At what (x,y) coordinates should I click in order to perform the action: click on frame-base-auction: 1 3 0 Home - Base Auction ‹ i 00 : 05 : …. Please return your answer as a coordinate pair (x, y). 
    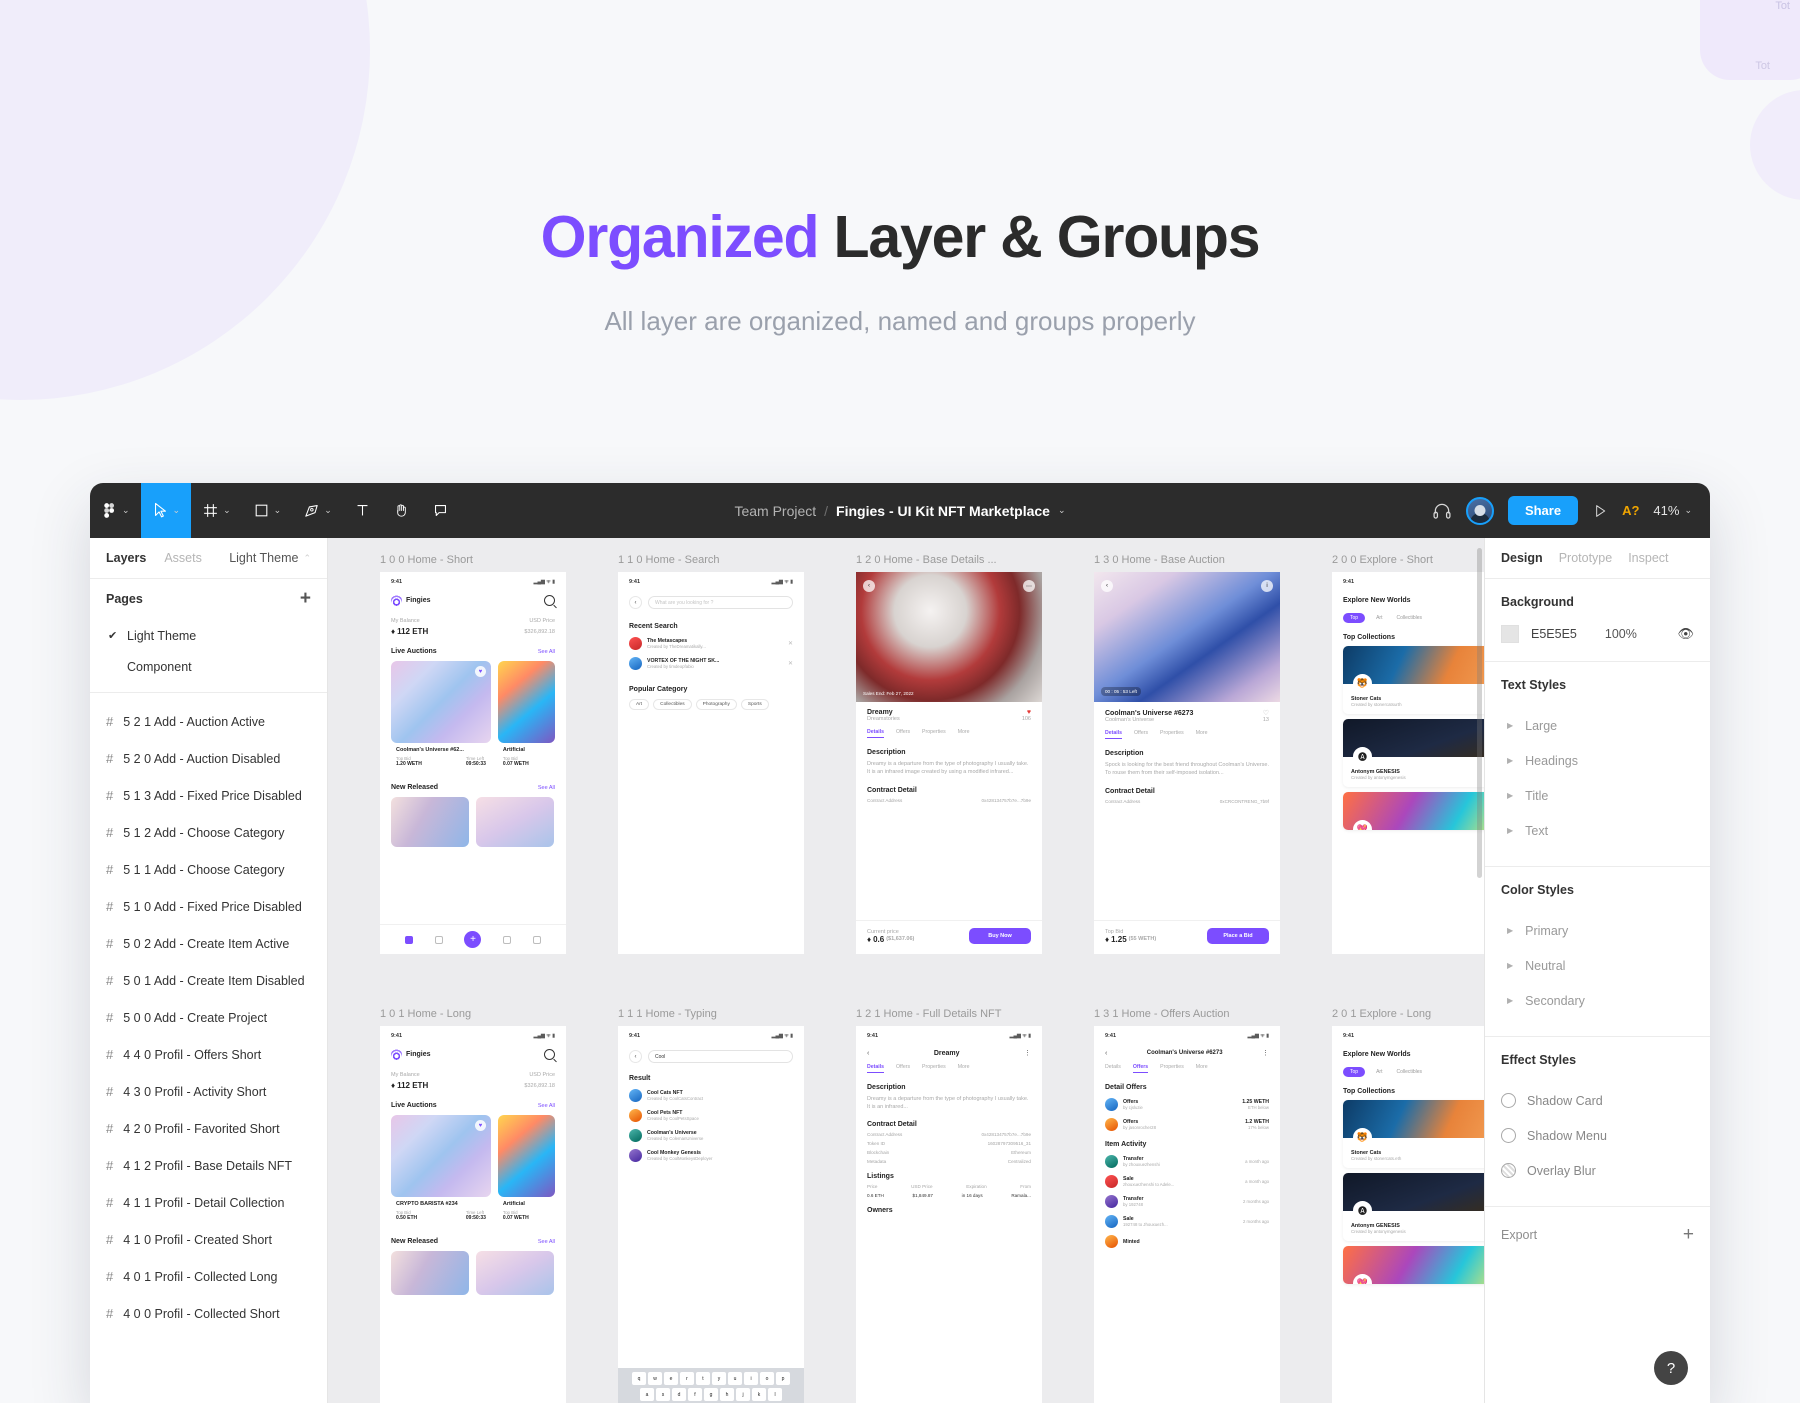
    Looking at the image, I should click on (1187, 754).